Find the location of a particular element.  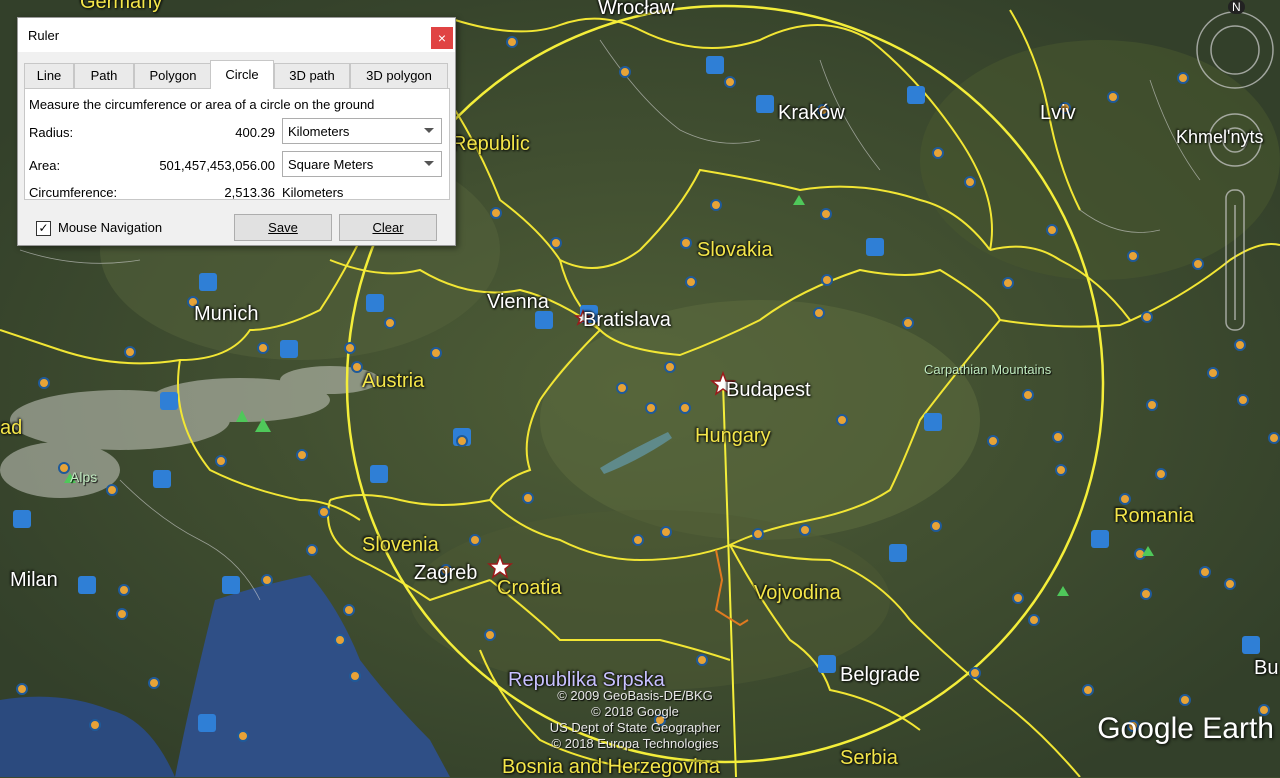

tab-3d-path: 3D path is located at coordinates (312, 75).